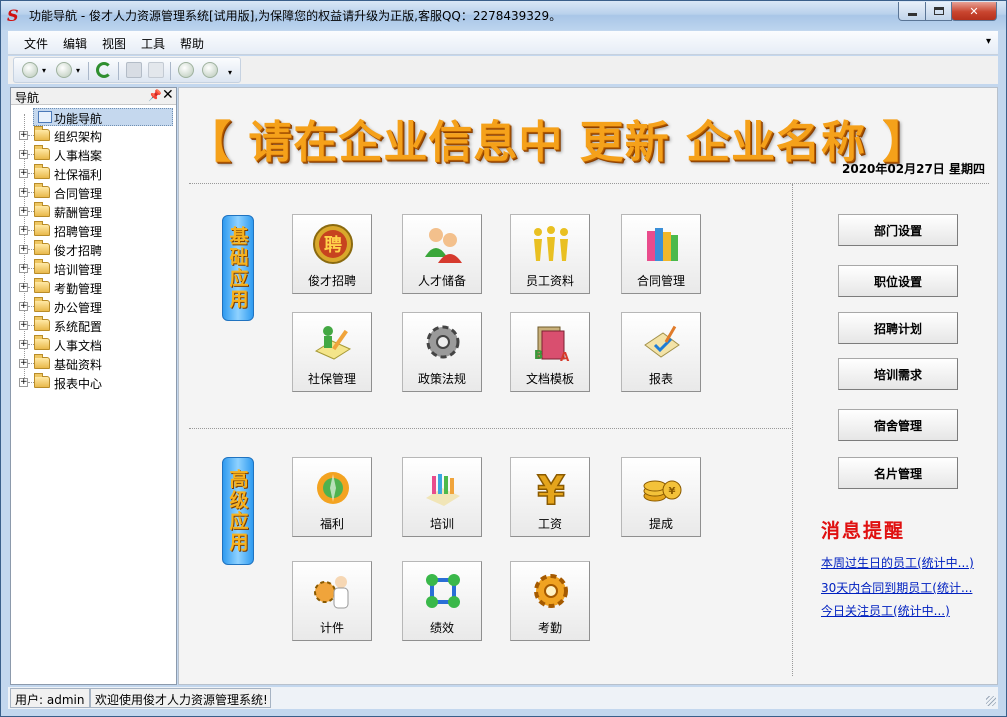  Describe the element at coordinates (36, 43) in the screenshot. I see `menu-file: 文件` at that location.